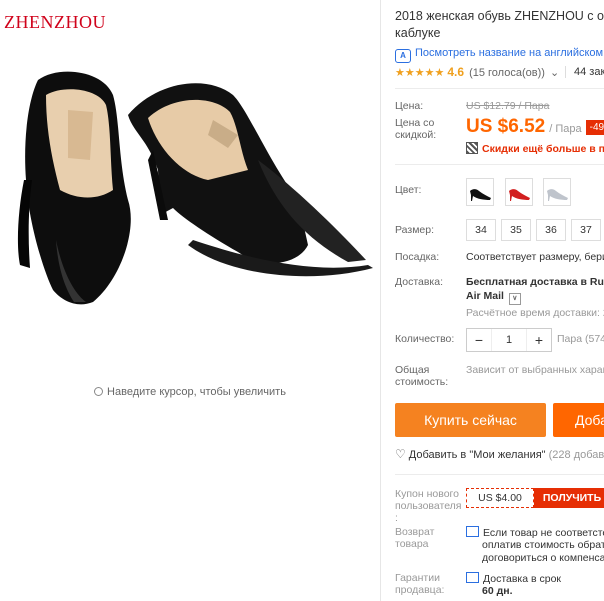  I want to click on quantity-label: Количество:, so click(425, 339).